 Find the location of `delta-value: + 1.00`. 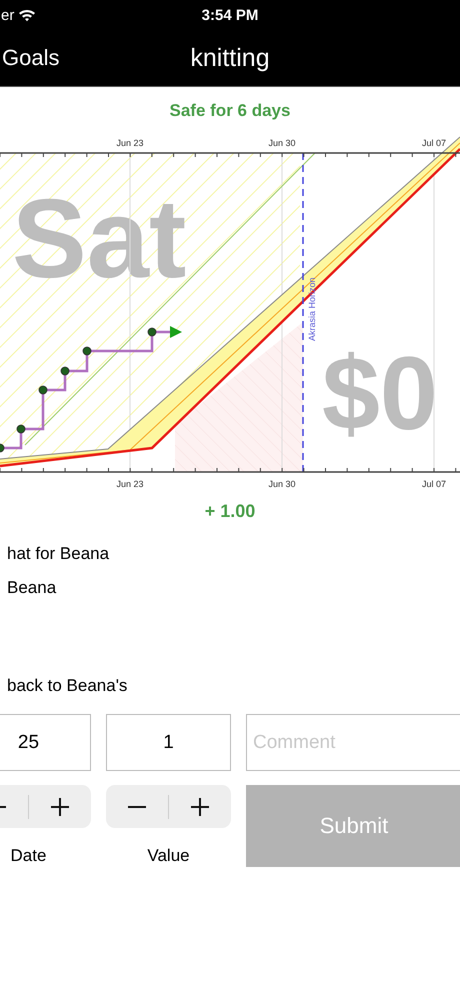

delta-value: + 1.00 is located at coordinates (230, 511).